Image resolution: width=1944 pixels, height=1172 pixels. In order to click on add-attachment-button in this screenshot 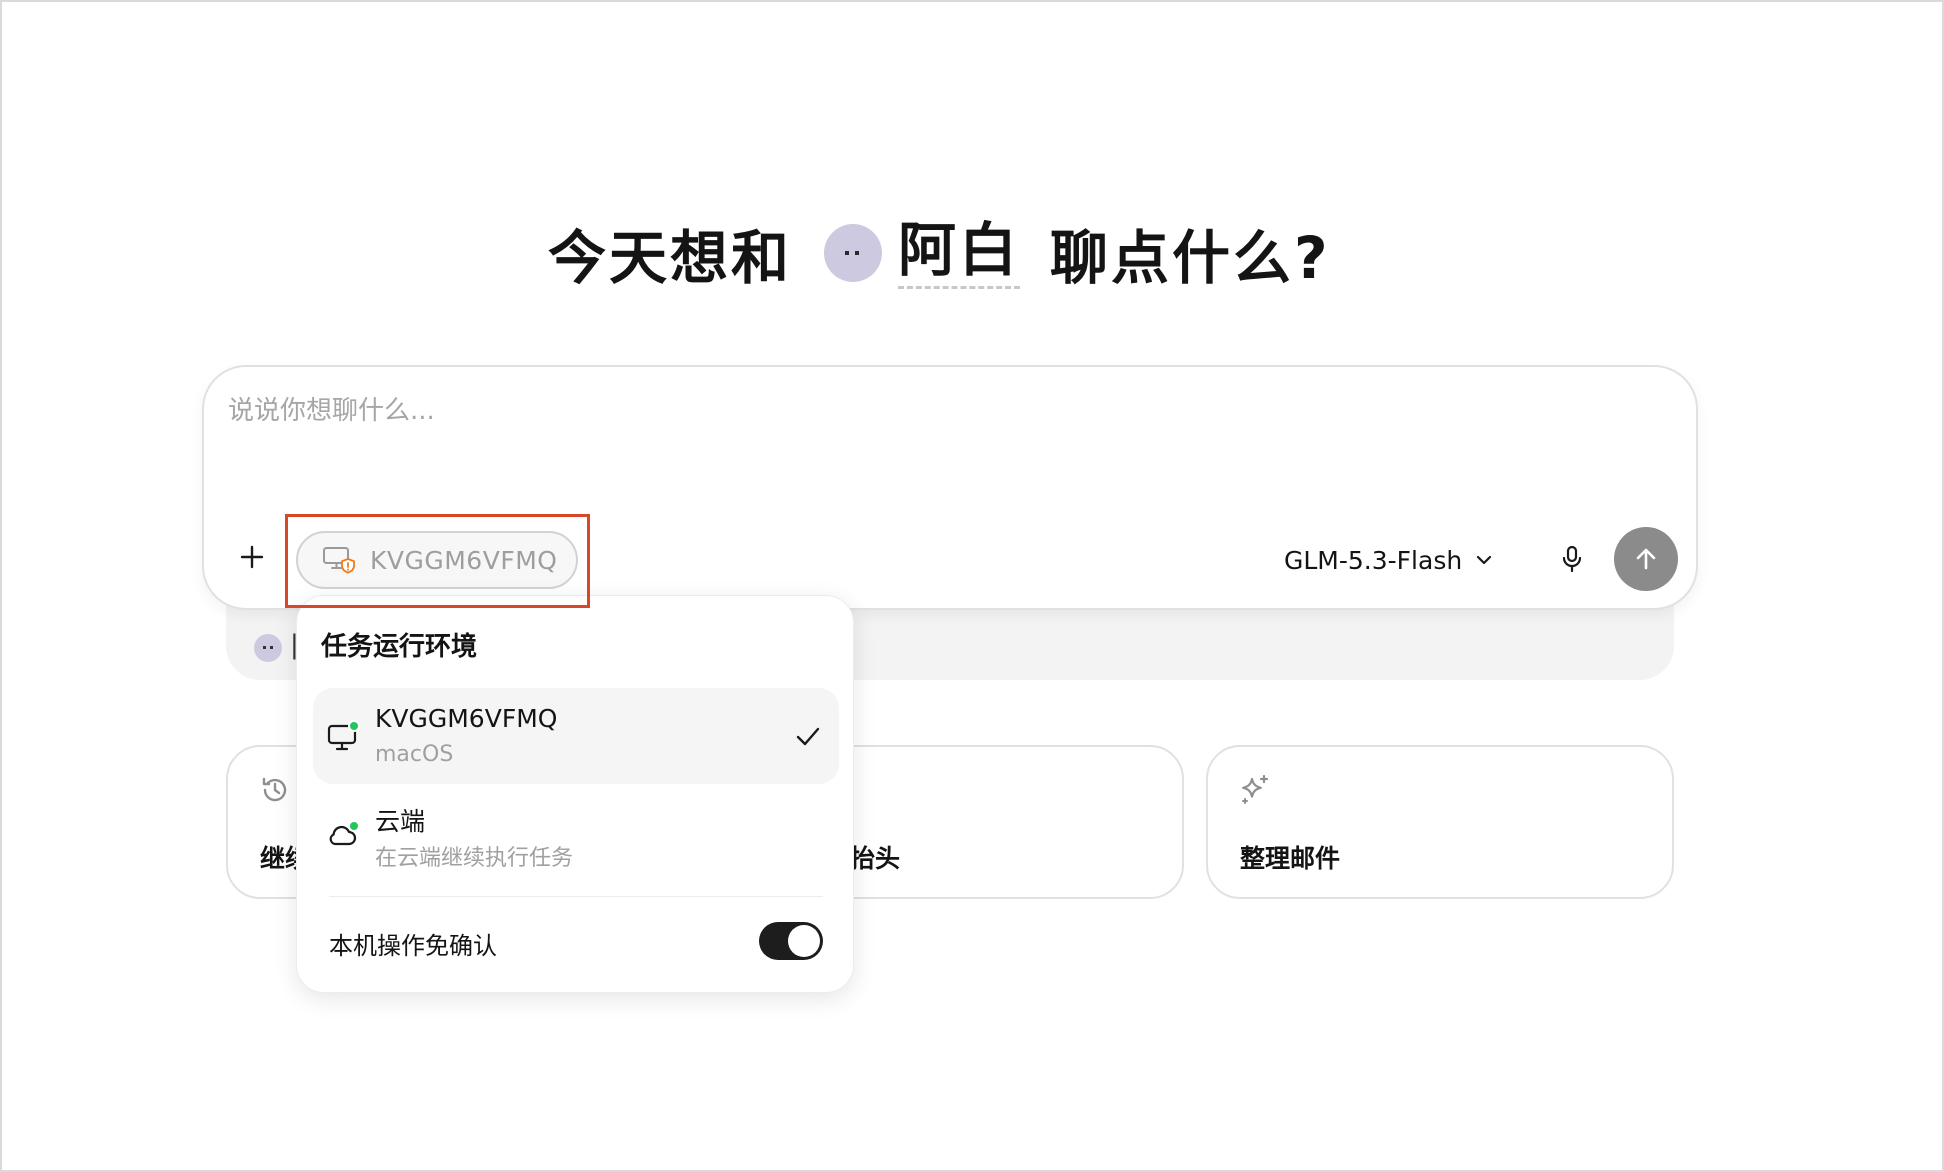, I will do `click(252, 557)`.